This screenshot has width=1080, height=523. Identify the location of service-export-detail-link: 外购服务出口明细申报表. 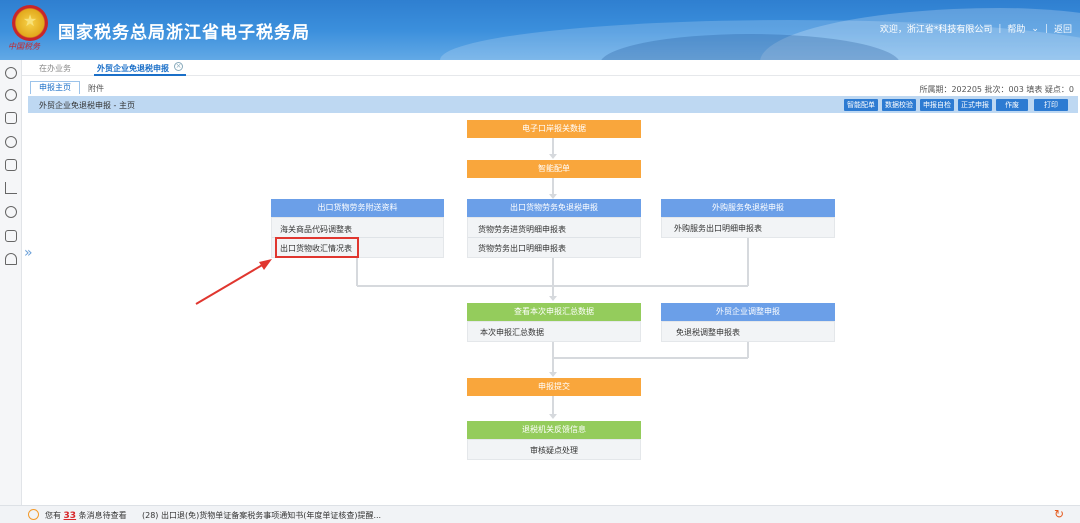
(718, 228).